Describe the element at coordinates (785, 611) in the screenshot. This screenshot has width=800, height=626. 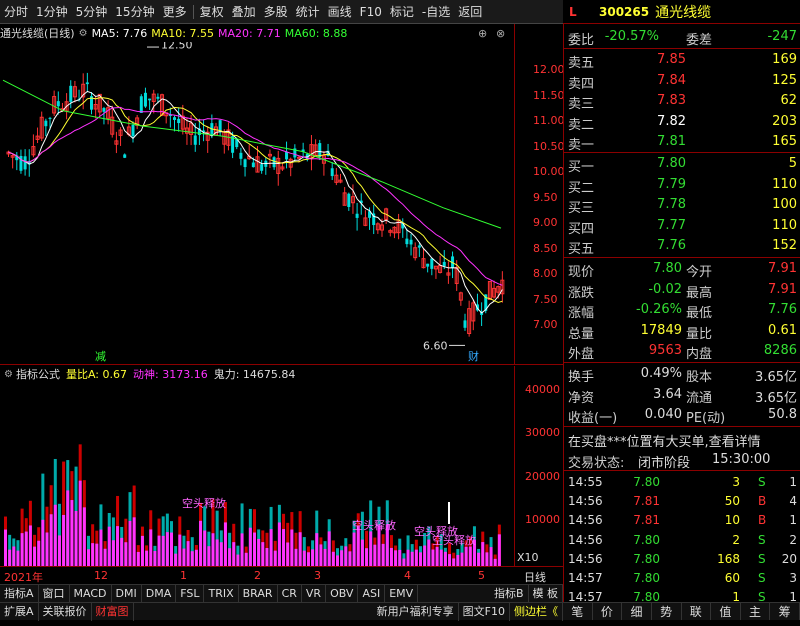
I see `rtab-chips: 筹` at that location.